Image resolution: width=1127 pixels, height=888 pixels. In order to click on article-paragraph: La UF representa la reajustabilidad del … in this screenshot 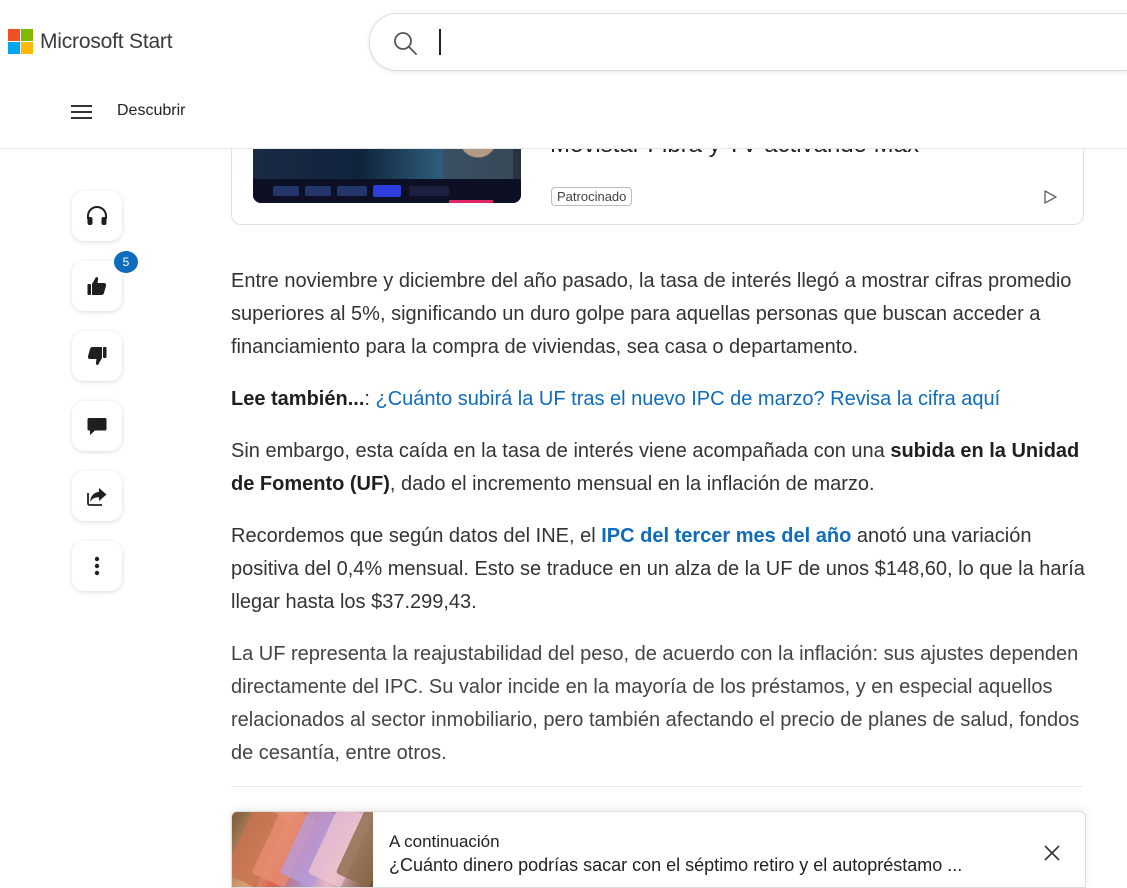, I will do `click(655, 703)`.